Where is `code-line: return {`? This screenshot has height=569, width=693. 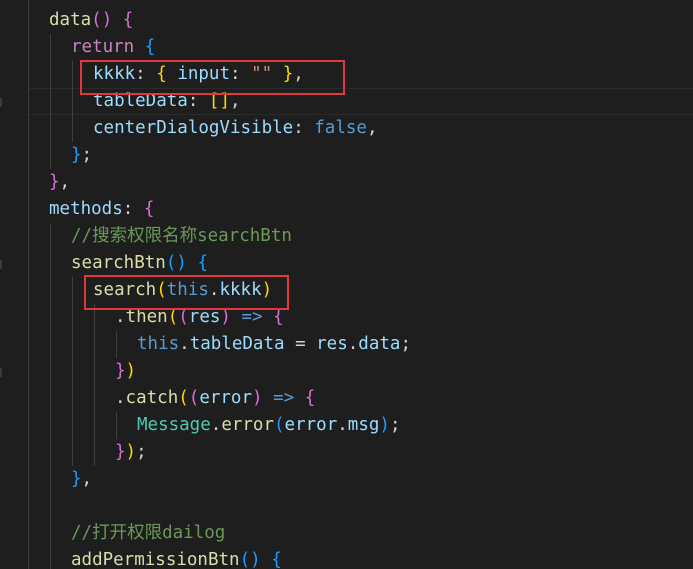
code-line: return { is located at coordinates (346, 47).